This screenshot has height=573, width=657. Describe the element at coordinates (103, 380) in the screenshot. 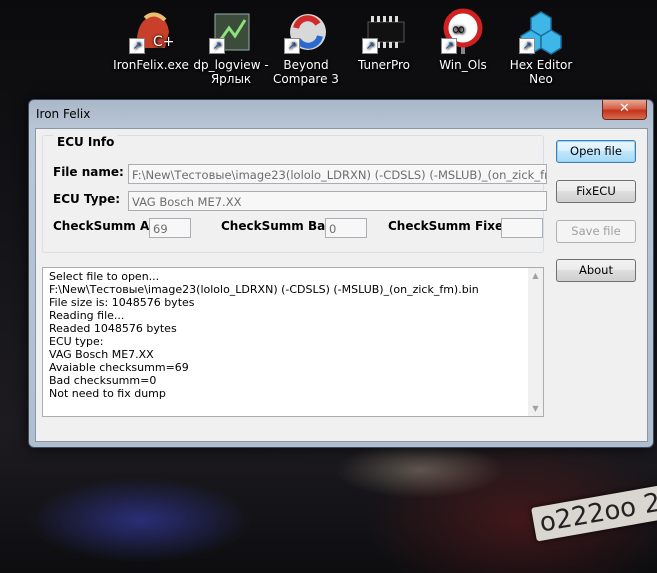

I see `log-line: Bad checksumm=0` at that location.